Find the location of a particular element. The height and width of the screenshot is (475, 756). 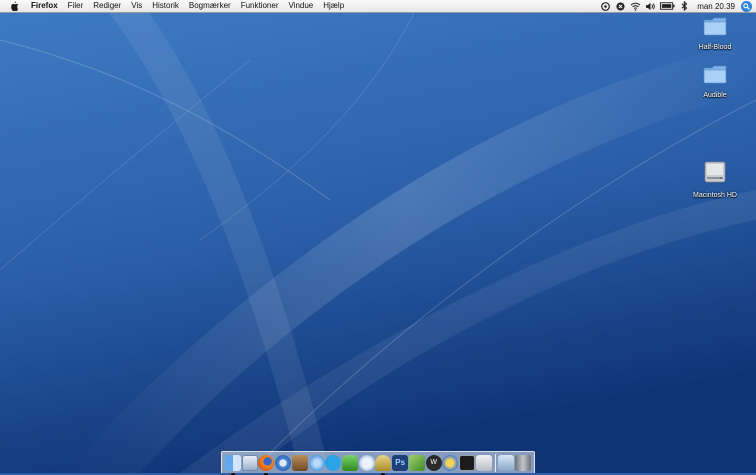

status-area: man 20.39 is located at coordinates (677, 6).